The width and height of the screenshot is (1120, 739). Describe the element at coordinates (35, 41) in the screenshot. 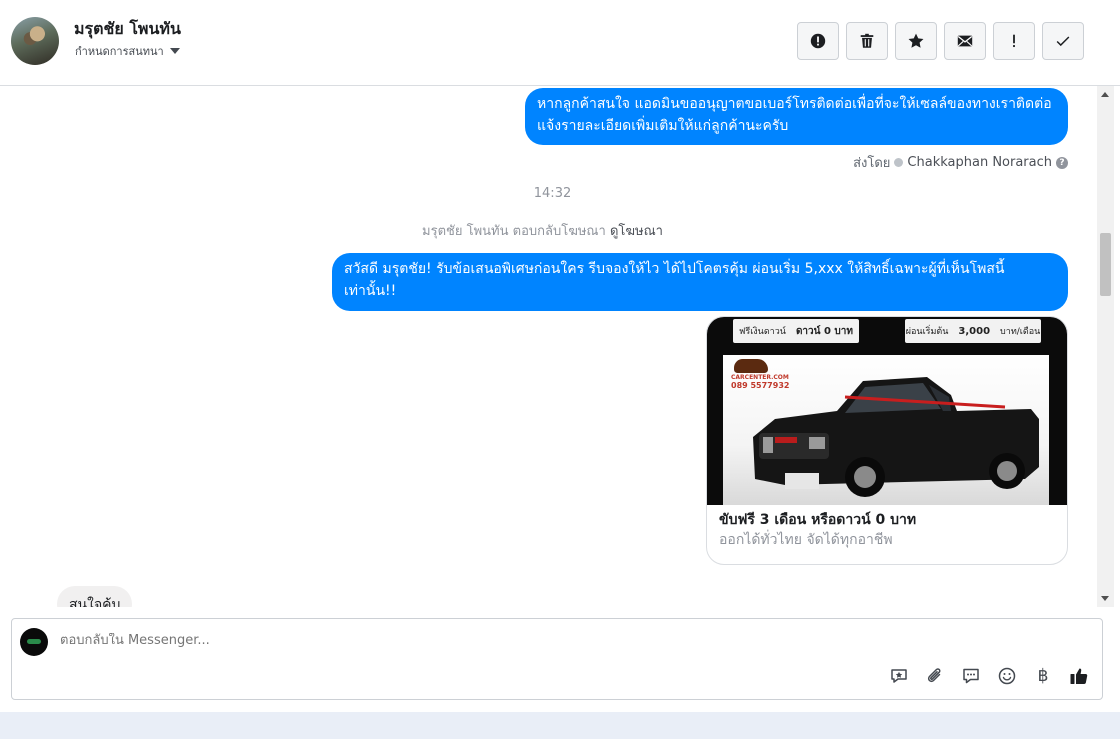

I see `contact-avatar` at that location.